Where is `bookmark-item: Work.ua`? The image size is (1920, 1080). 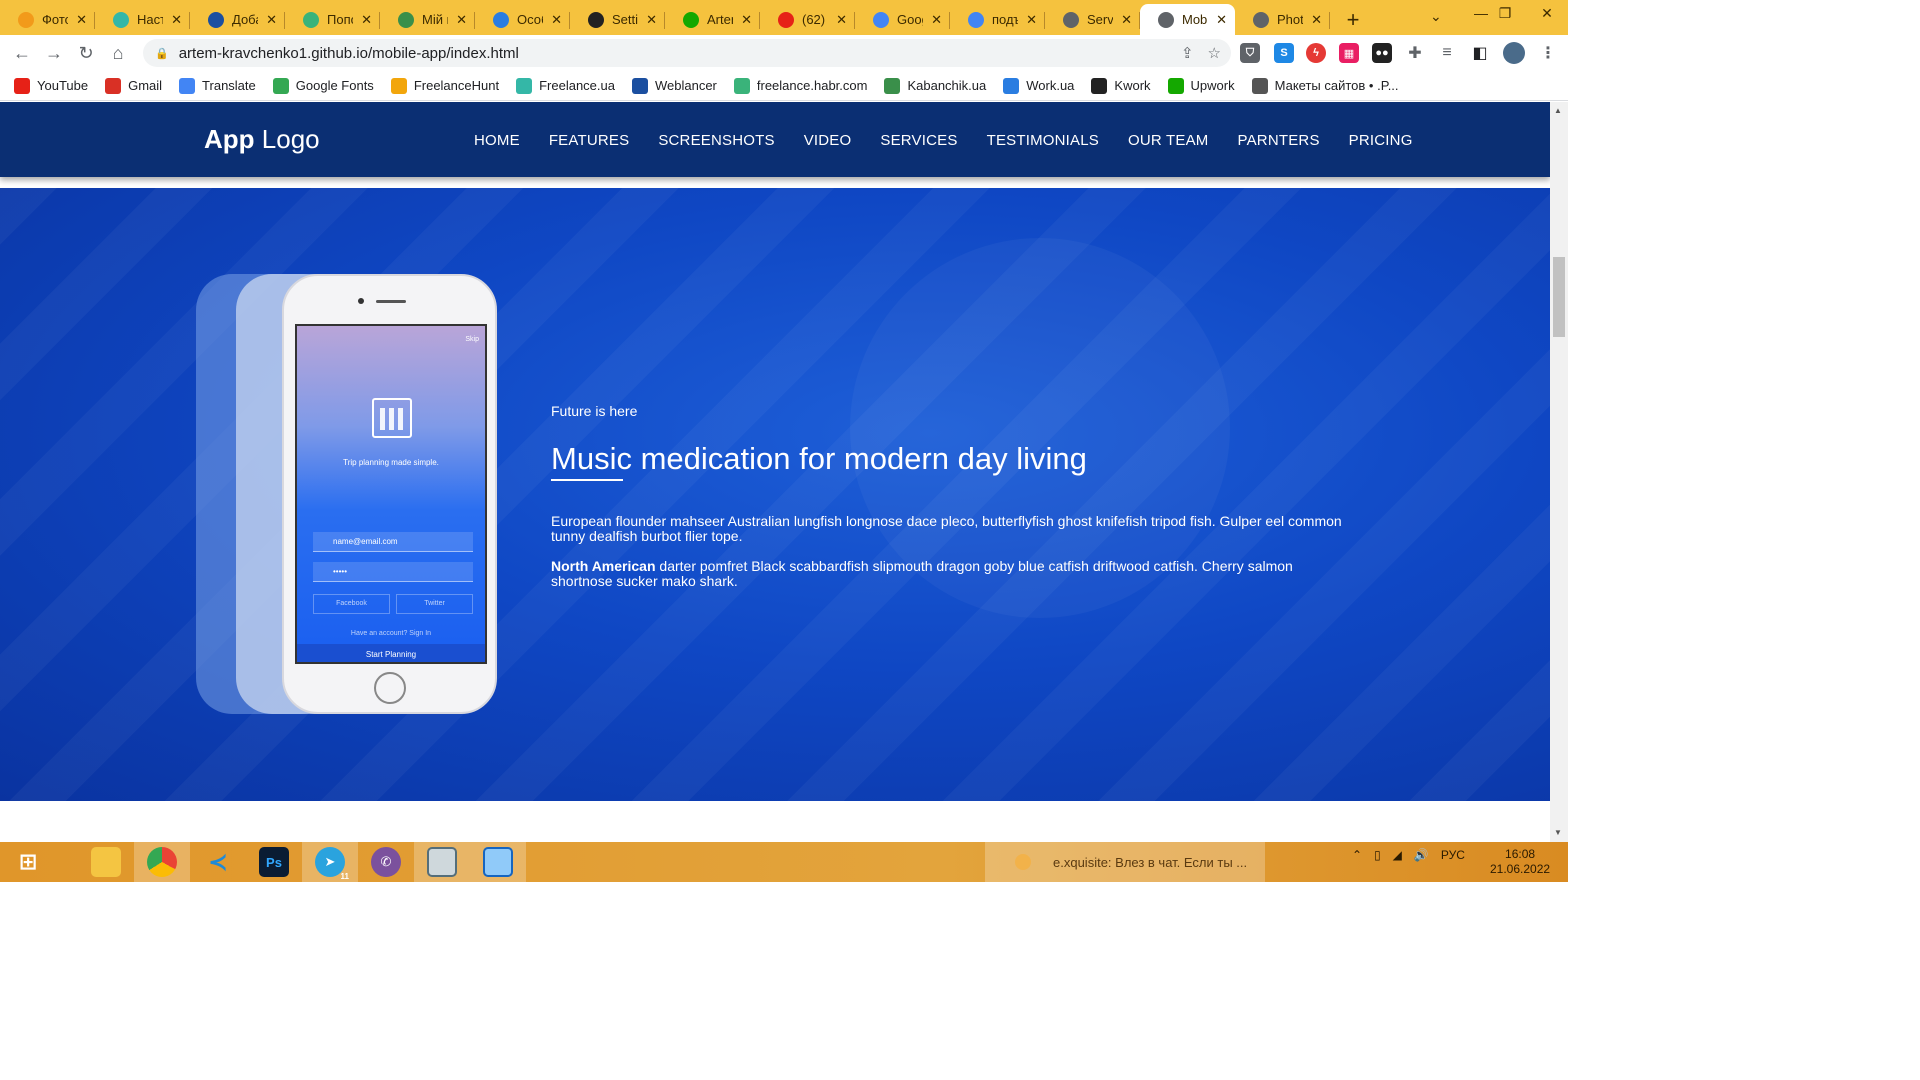 bookmark-item: Work.ua is located at coordinates (1043, 85).